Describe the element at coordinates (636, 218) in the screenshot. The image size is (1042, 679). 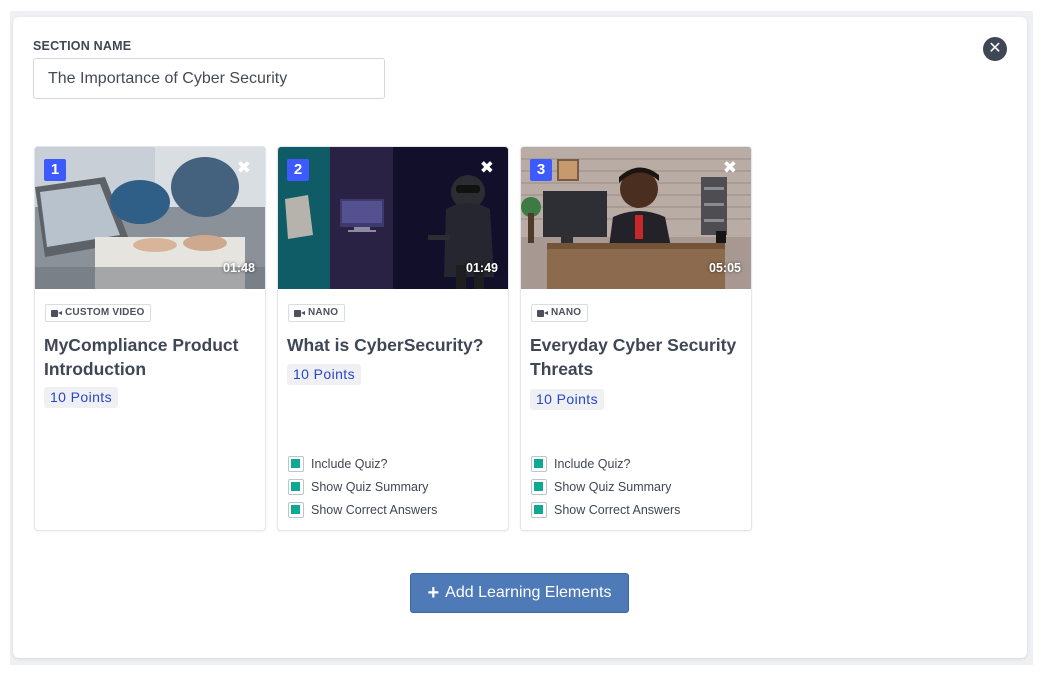
I see `video-thumbnail: 3 ✖ 05:05` at that location.